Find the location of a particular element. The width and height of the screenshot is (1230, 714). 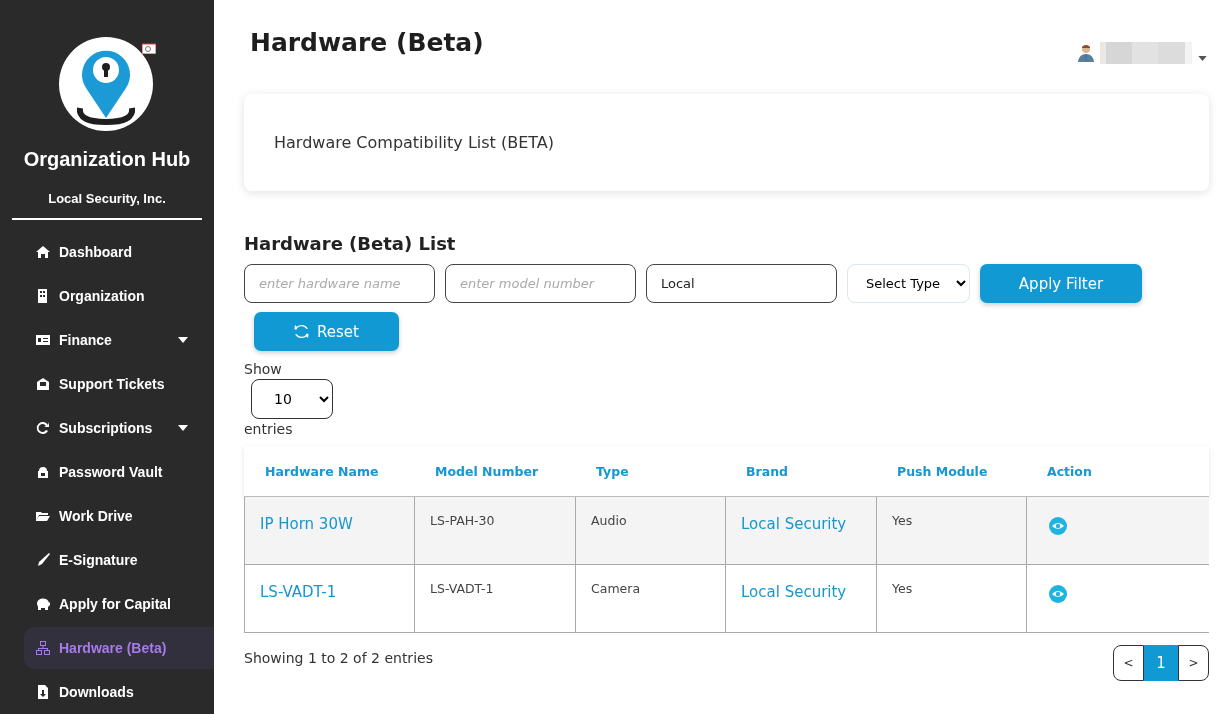

camera-icon is located at coordinates (149, 48).